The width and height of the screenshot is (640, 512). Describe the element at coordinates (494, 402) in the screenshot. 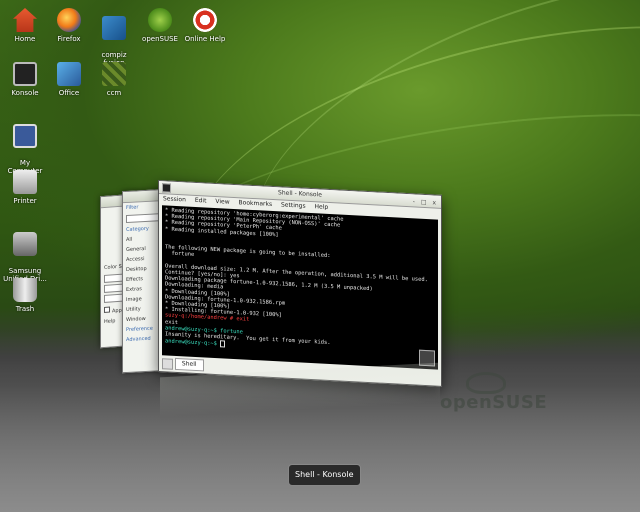

I see `watermark-text: openSUSE` at that location.